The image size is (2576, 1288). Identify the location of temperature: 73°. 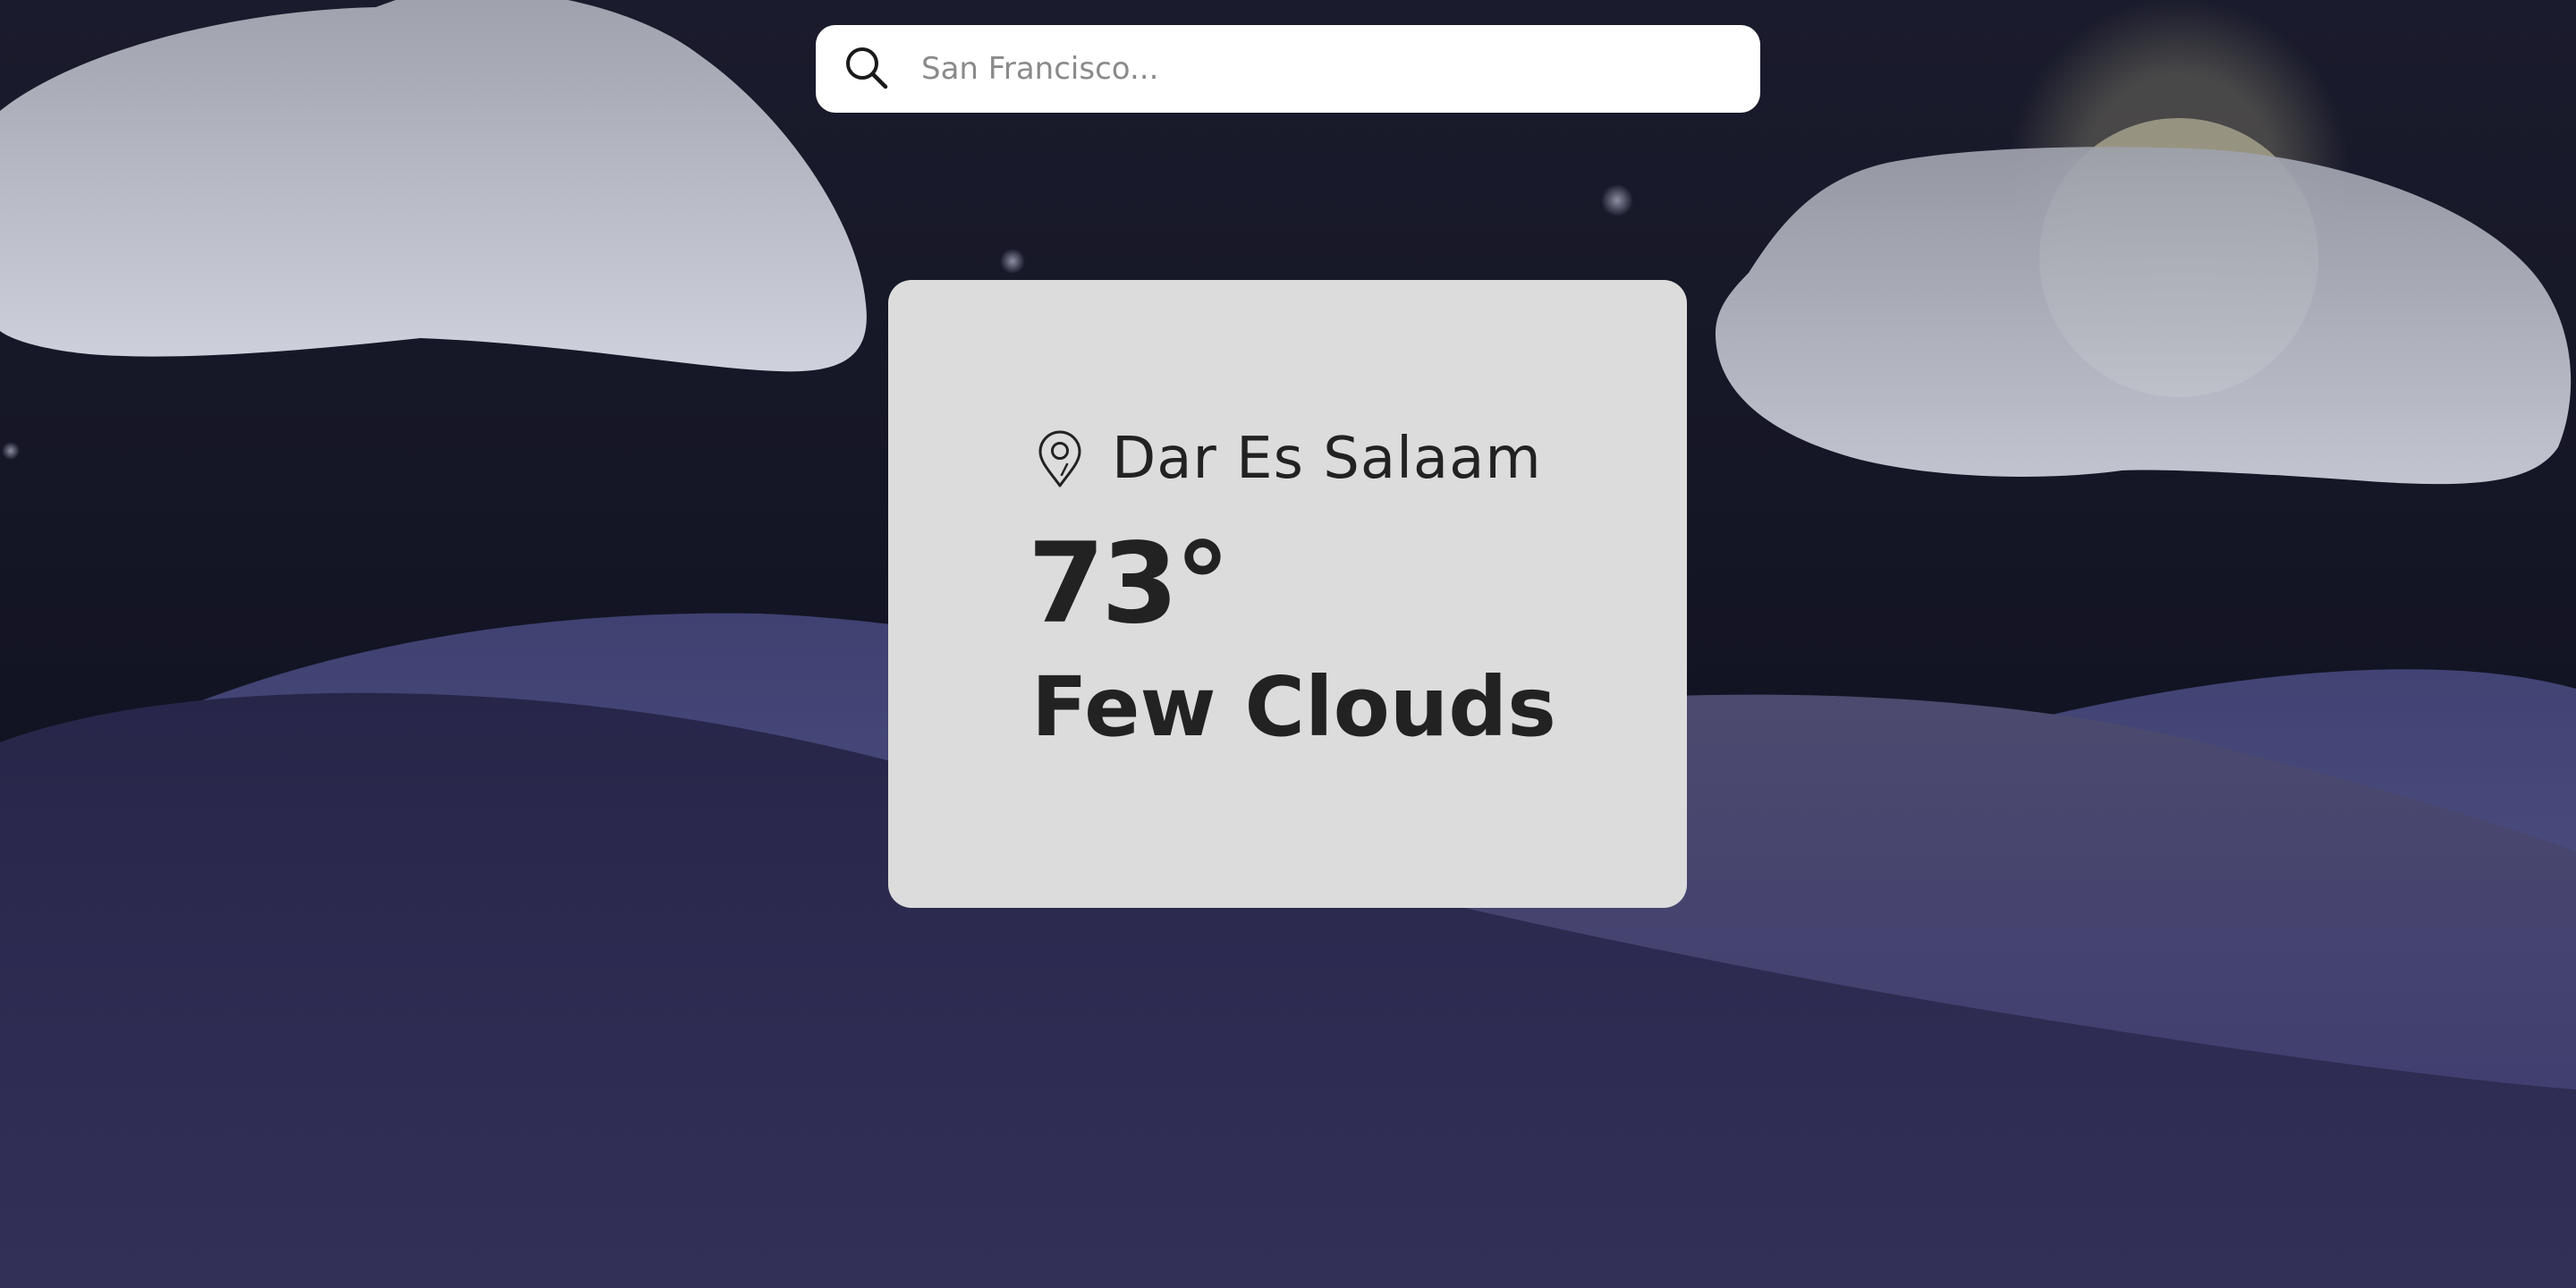
(1129, 584).